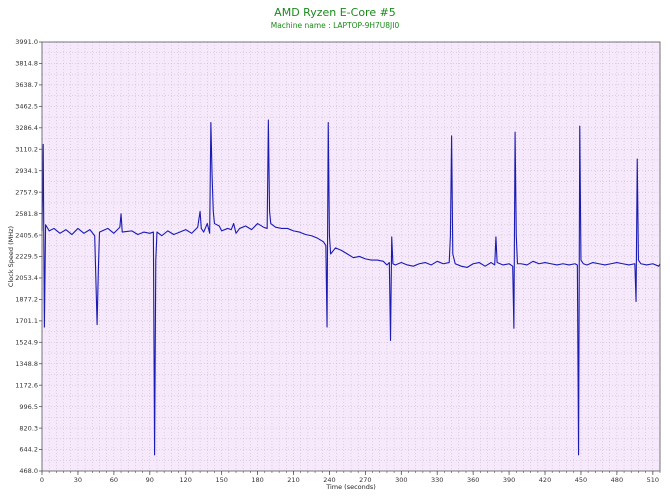 This screenshot has width=670, height=503. Describe the element at coordinates (257, 480) in the screenshot. I see `x-tick-label: 180` at that location.